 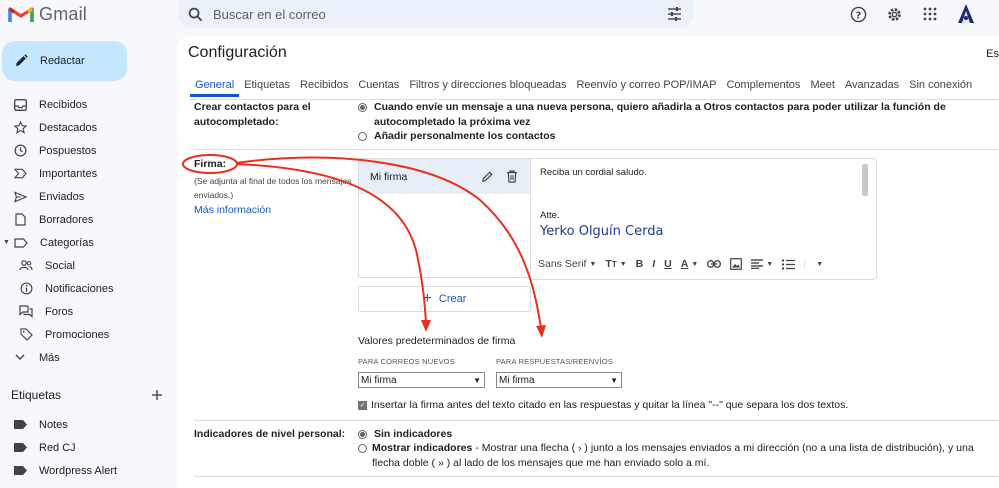 What do you see at coordinates (421, 380) in the screenshot?
I see `new-mail-signature-select: Mi firma ▼` at bounding box center [421, 380].